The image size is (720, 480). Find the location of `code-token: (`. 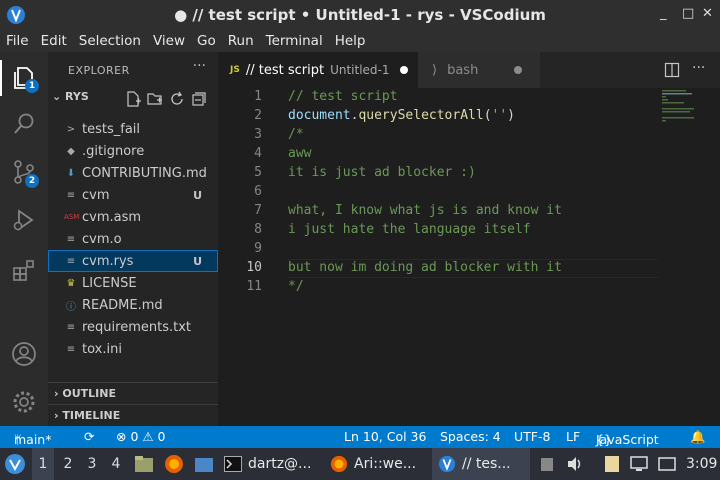

code-token: ( is located at coordinates (487, 115).